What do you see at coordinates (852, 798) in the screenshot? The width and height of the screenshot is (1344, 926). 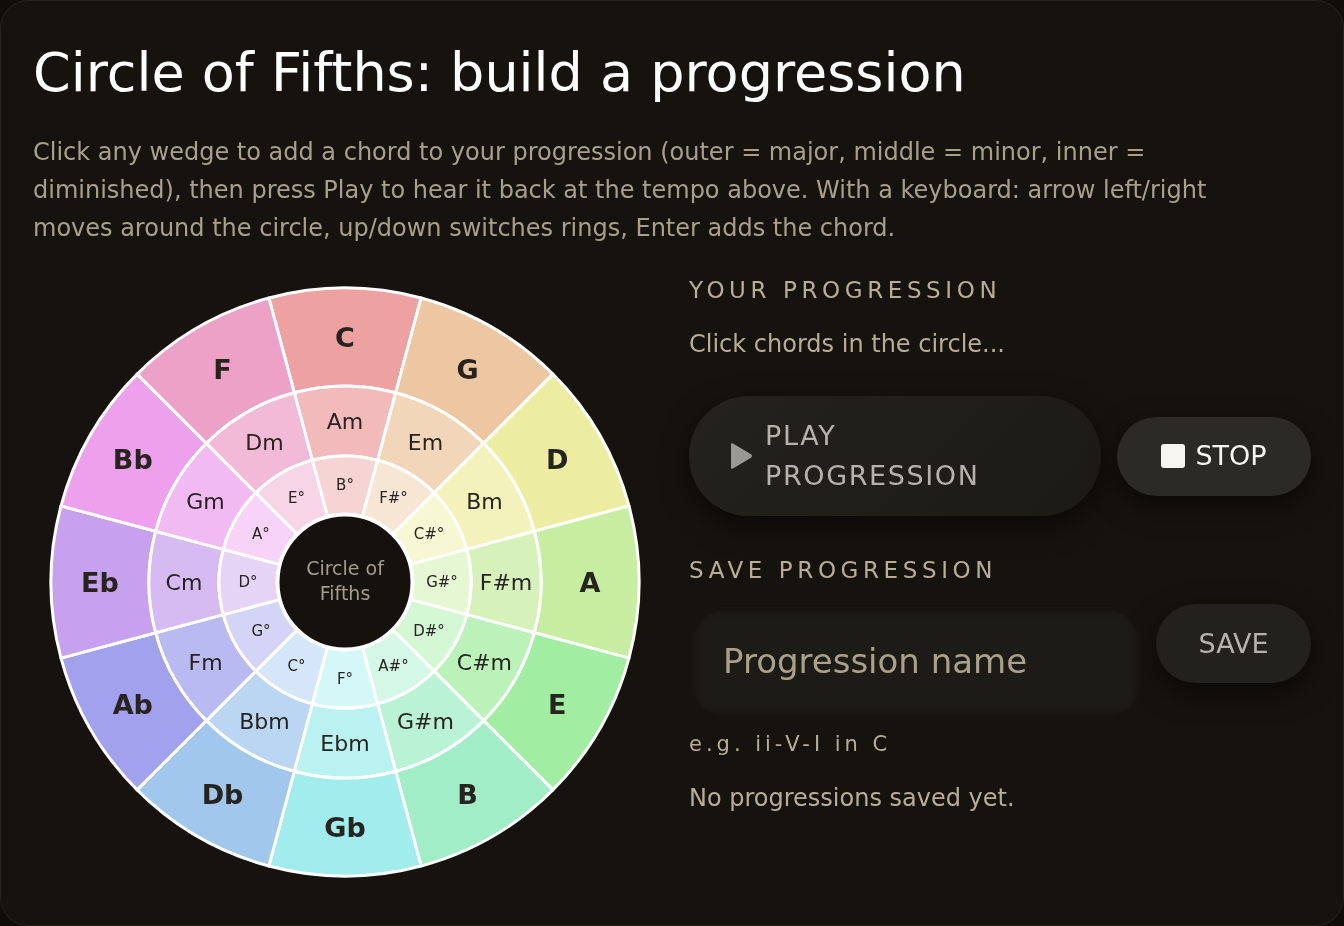 I see `saved-progressions-empty-text: No progressions saved yet.` at bounding box center [852, 798].